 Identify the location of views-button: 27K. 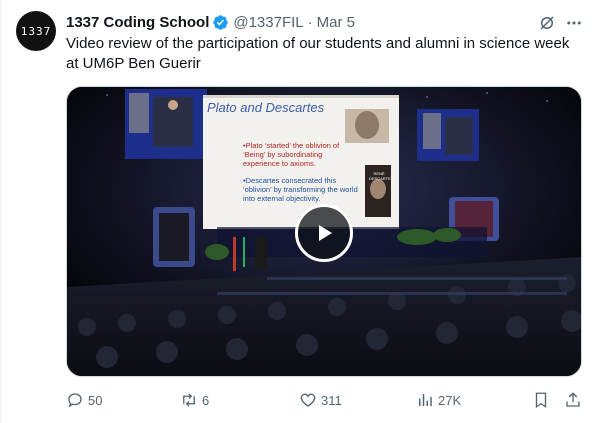
(438, 400).